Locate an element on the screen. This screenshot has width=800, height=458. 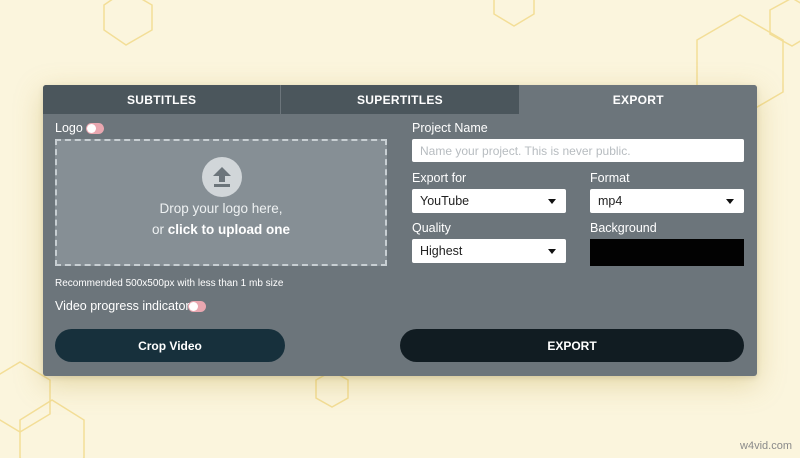
background-color-picker is located at coordinates (667, 252).